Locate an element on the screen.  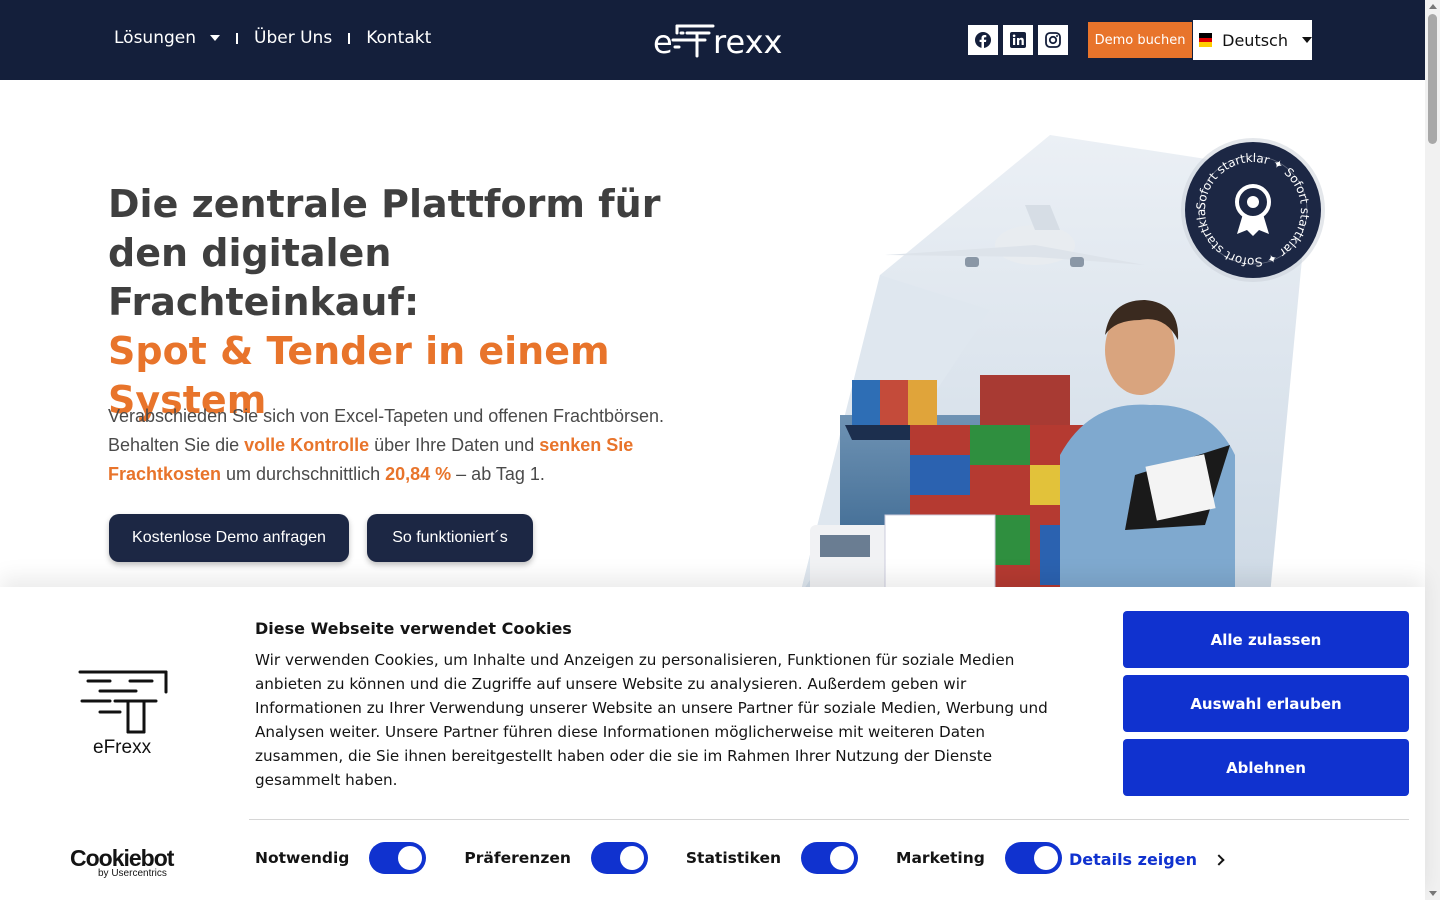
toggle-group-statistics: Statistiken is located at coordinates (772, 858).